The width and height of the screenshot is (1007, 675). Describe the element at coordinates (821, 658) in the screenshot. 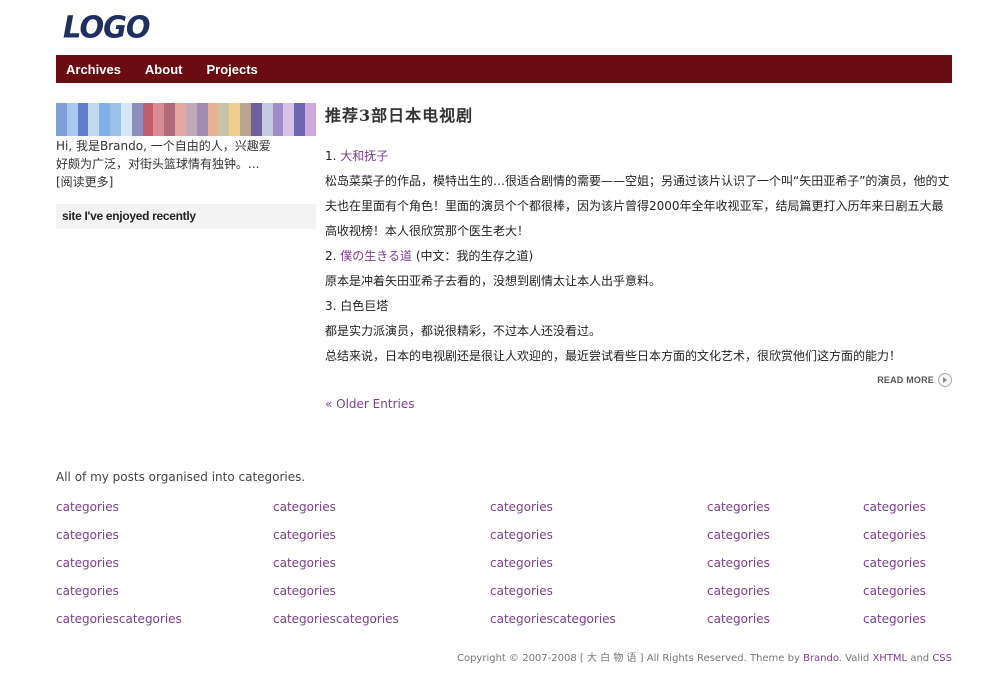

I see `theme-author-link: Brando` at that location.